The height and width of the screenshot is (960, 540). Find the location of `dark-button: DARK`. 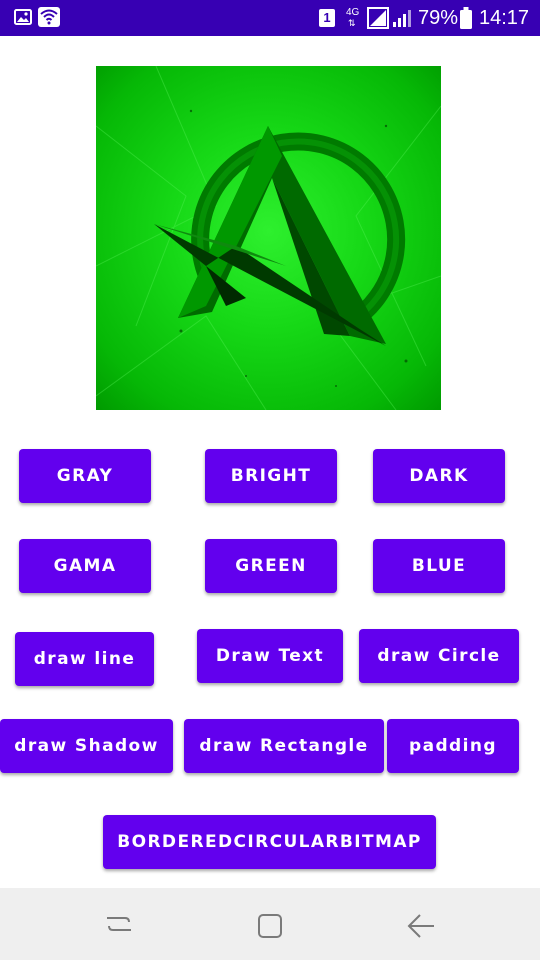

dark-button: DARK is located at coordinates (439, 476).